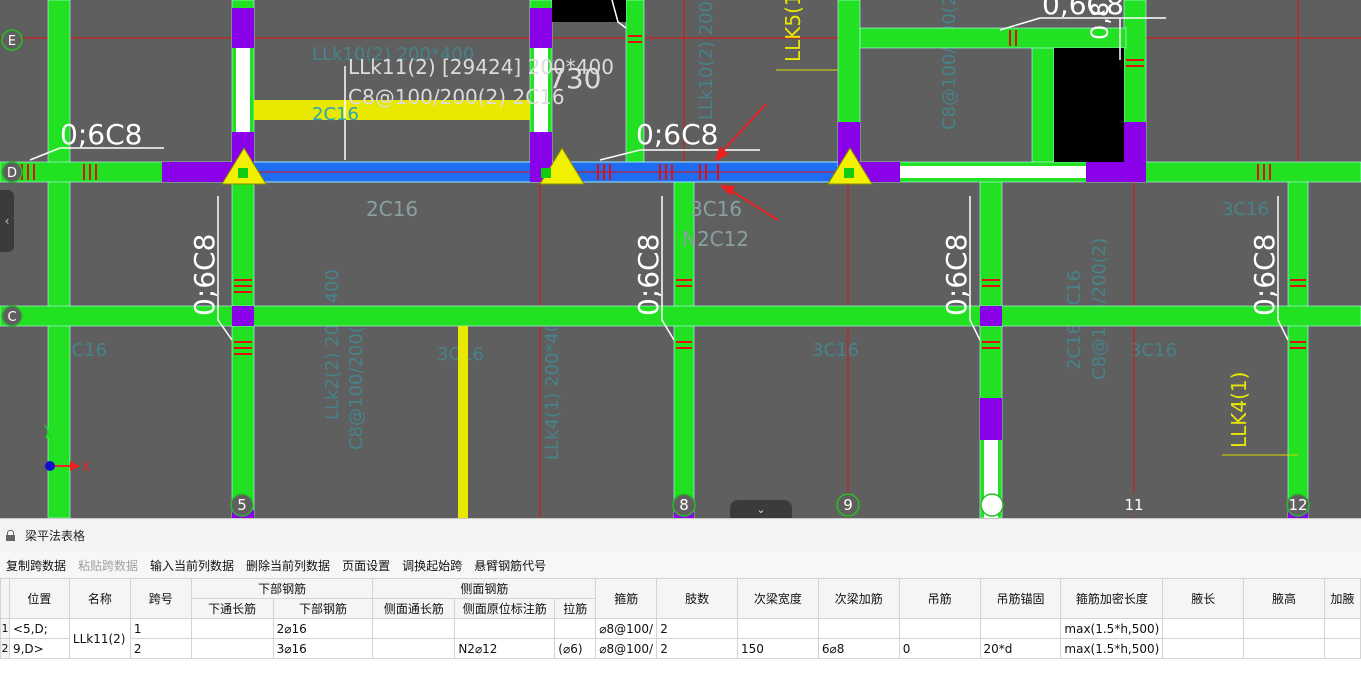 This screenshot has height=689, width=1361. What do you see at coordinates (648, 275) in the screenshot?
I see `label-stirrup-vert-8: 0;6C8` at bounding box center [648, 275].